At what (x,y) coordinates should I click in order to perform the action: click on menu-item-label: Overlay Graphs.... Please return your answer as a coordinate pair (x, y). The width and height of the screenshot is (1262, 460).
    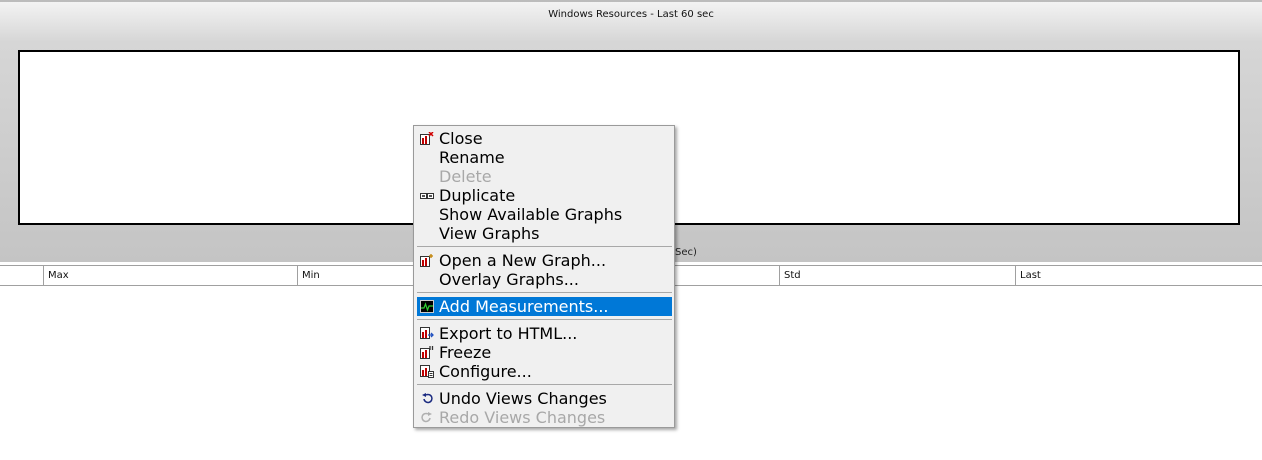
    Looking at the image, I should click on (509, 279).